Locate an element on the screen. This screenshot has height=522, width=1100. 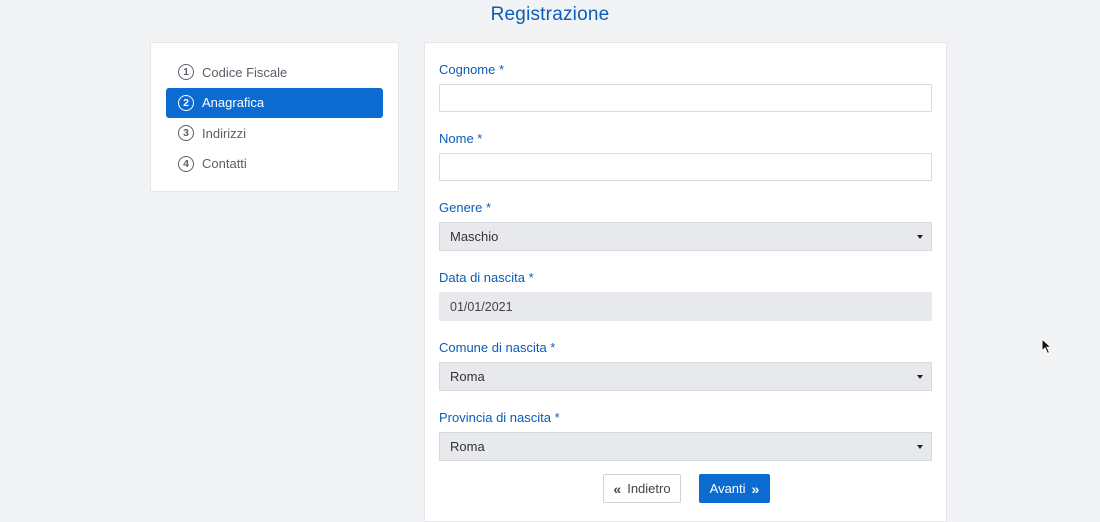
comune-nascita-label: Comune di nascita * is located at coordinates (497, 347).